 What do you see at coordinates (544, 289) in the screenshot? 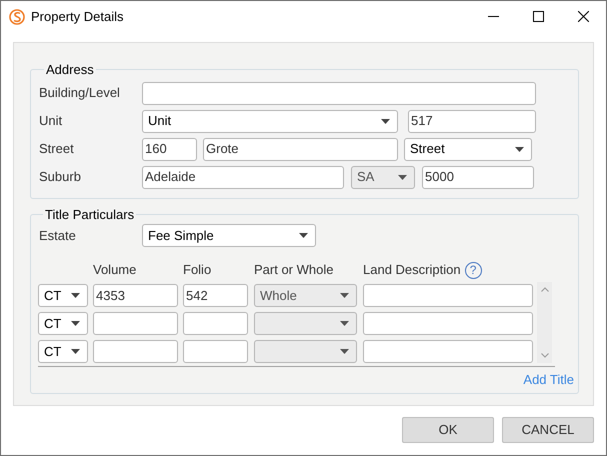
I see `chevron-up-icon` at bounding box center [544, 289].